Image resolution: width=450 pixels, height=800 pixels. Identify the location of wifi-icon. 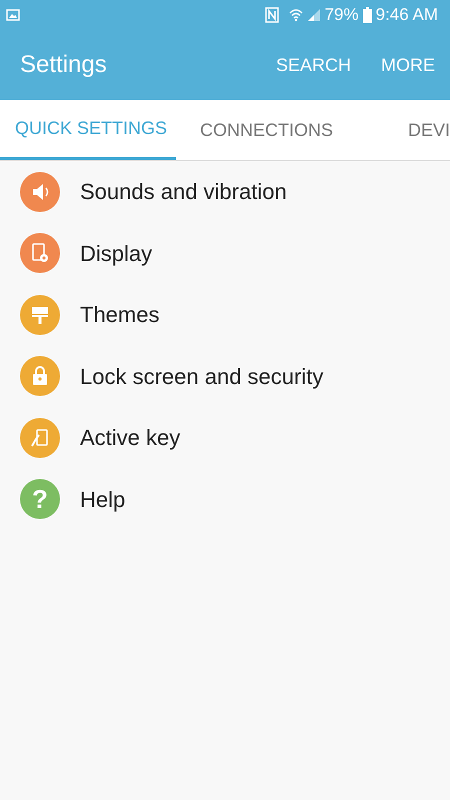
(295, 15).